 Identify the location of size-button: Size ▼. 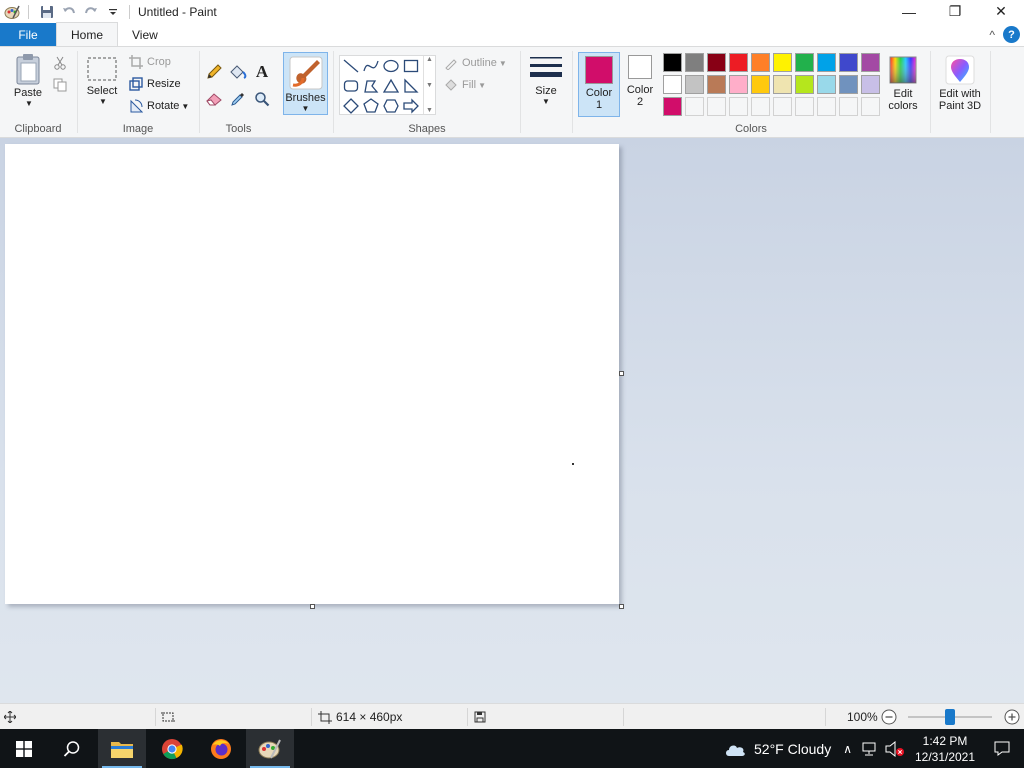
(546, 80).